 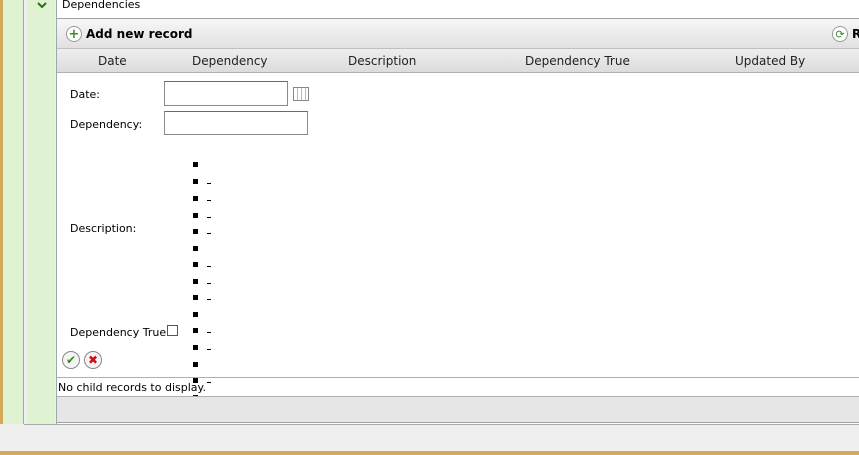 I want to click on refresh-label: R, so click(x=855, y=34).